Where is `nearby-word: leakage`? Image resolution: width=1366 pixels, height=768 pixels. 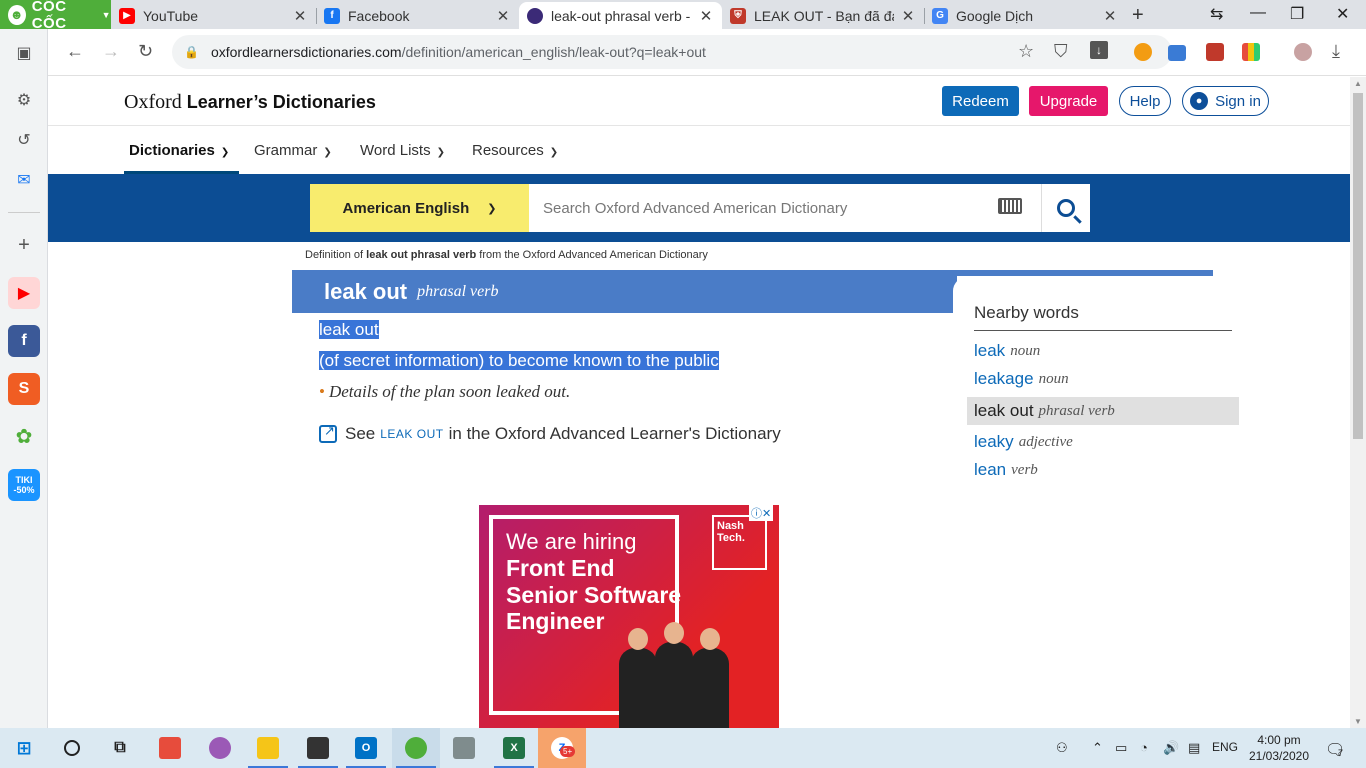
nearby-word: leakage is located at coordinates (1004, 378).